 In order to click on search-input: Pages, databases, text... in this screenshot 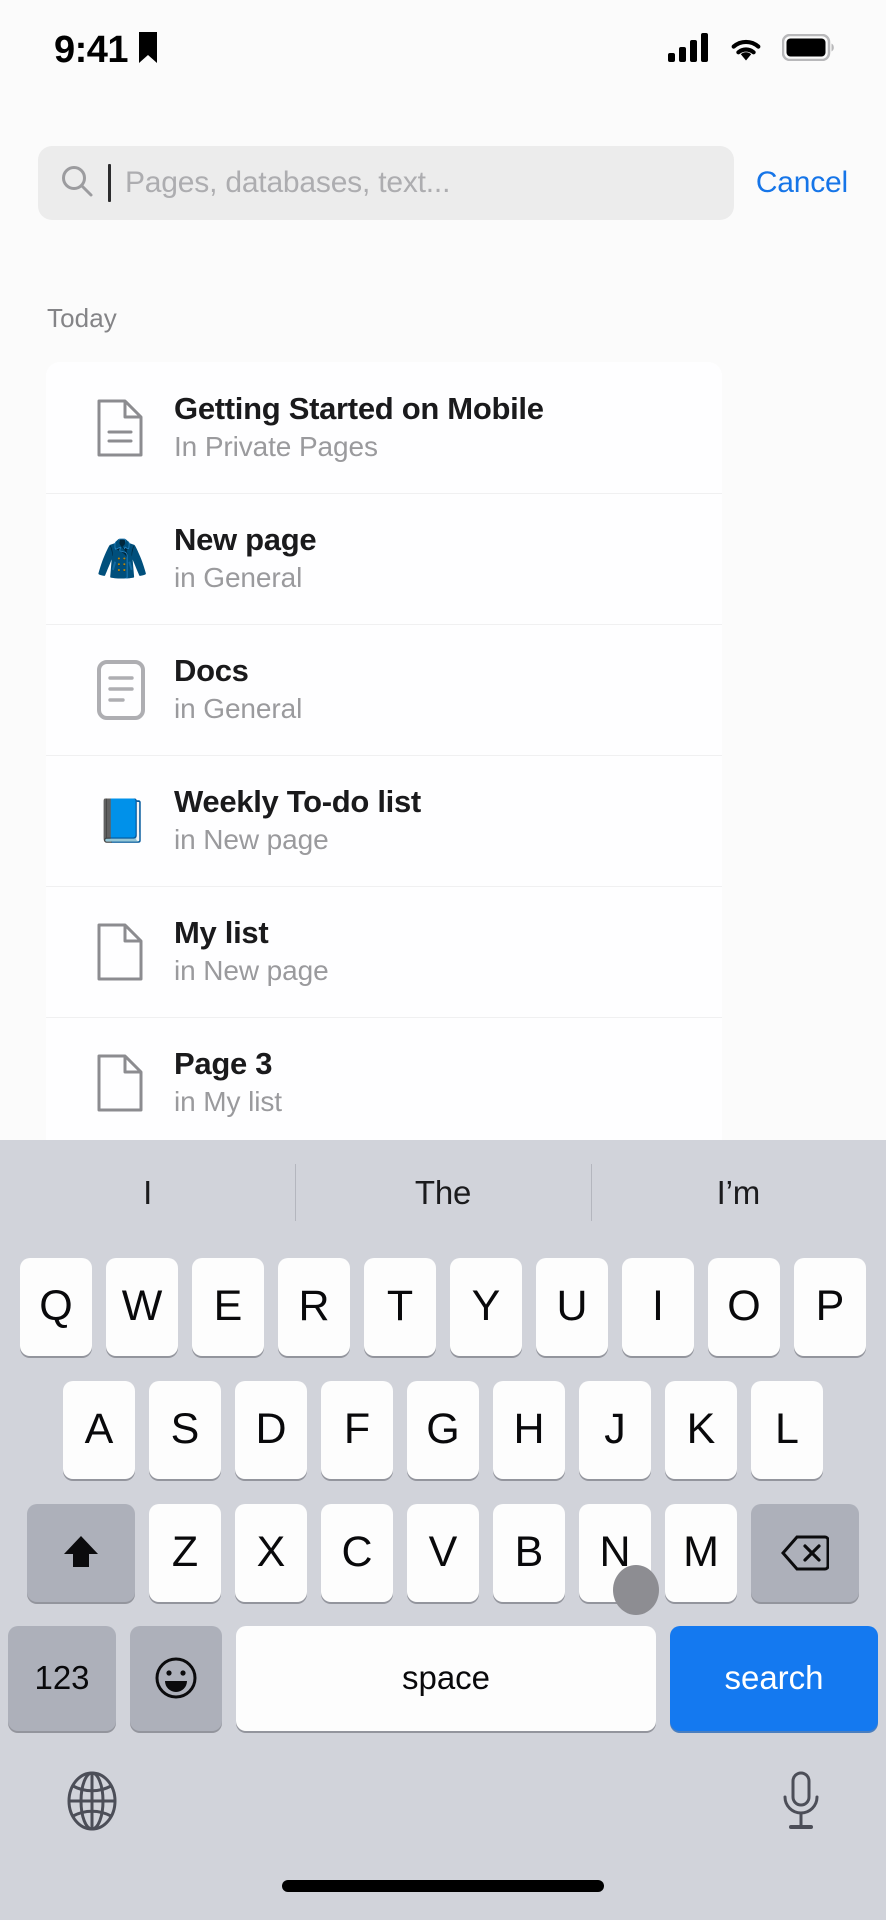, I will do `click(386, 183)`.